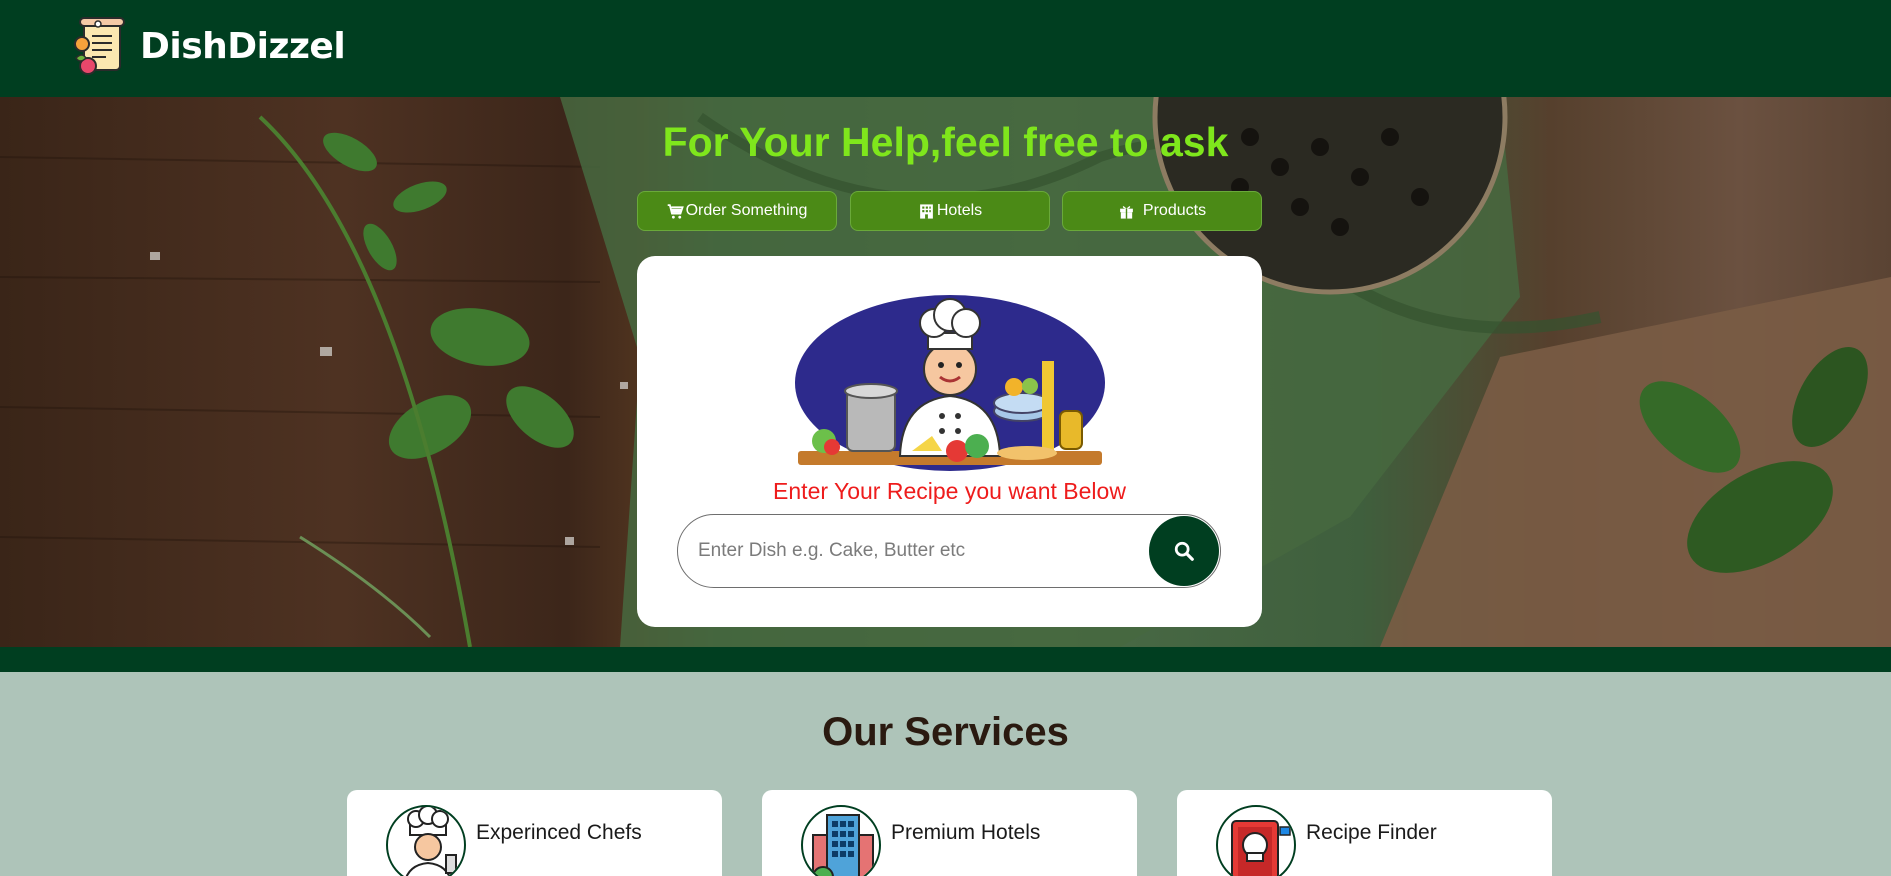 The image size is (1891, 876). I want to click on products-button: Products, so click(1162, 211).